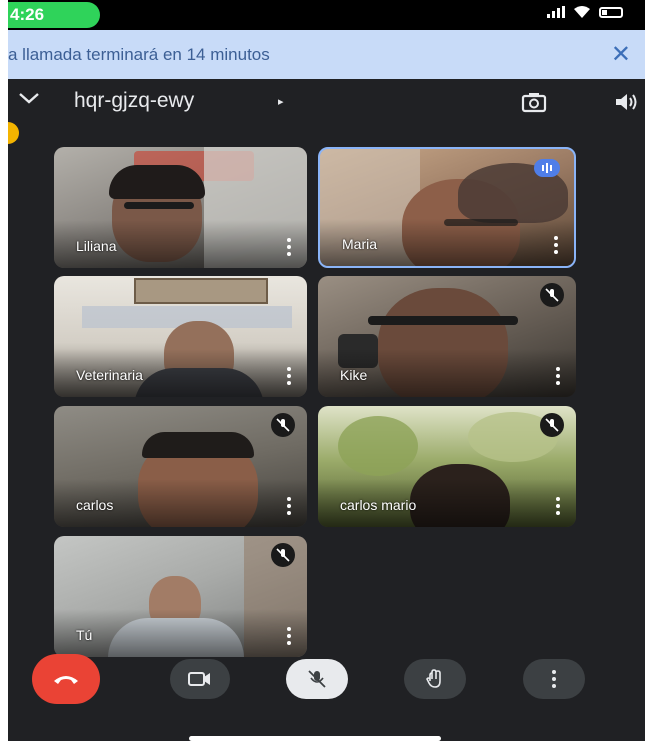  Describe the element at coordinates (29, 98) in the screenshot. I see `chevron-down-icon` at that location.